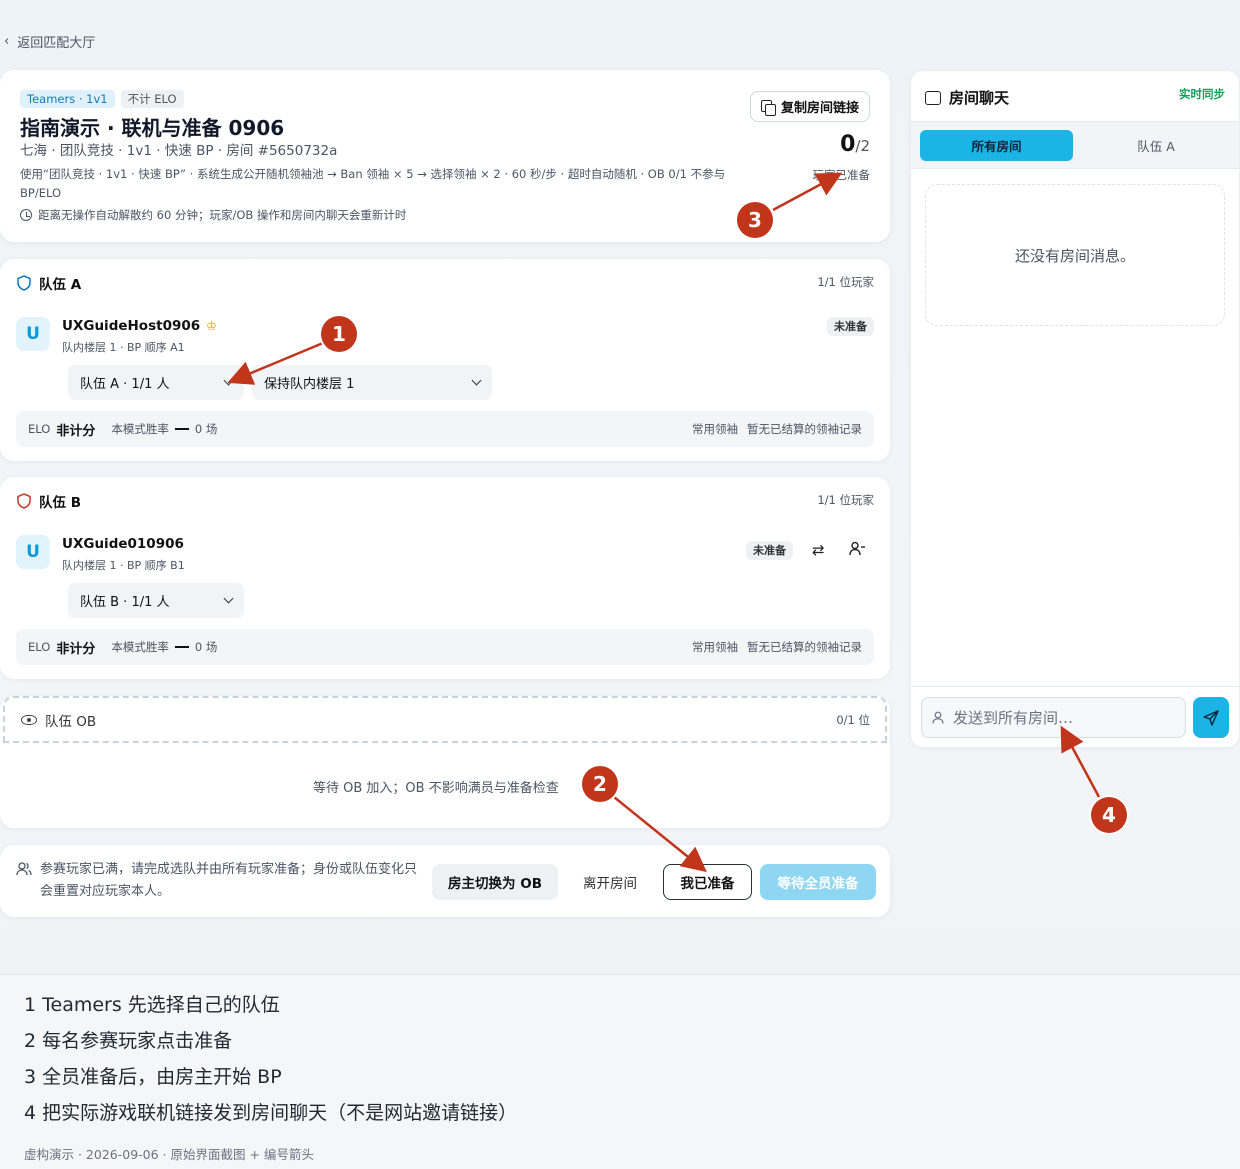  I want to click on annotation-marker-2: 2, so click(600, 784).